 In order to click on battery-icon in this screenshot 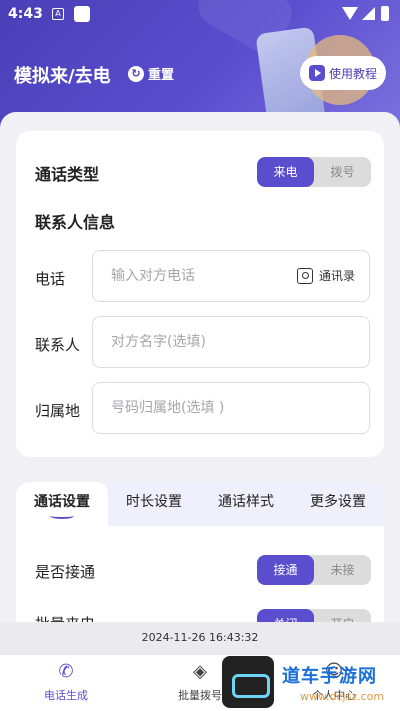, I will do `click(385, 13)`.